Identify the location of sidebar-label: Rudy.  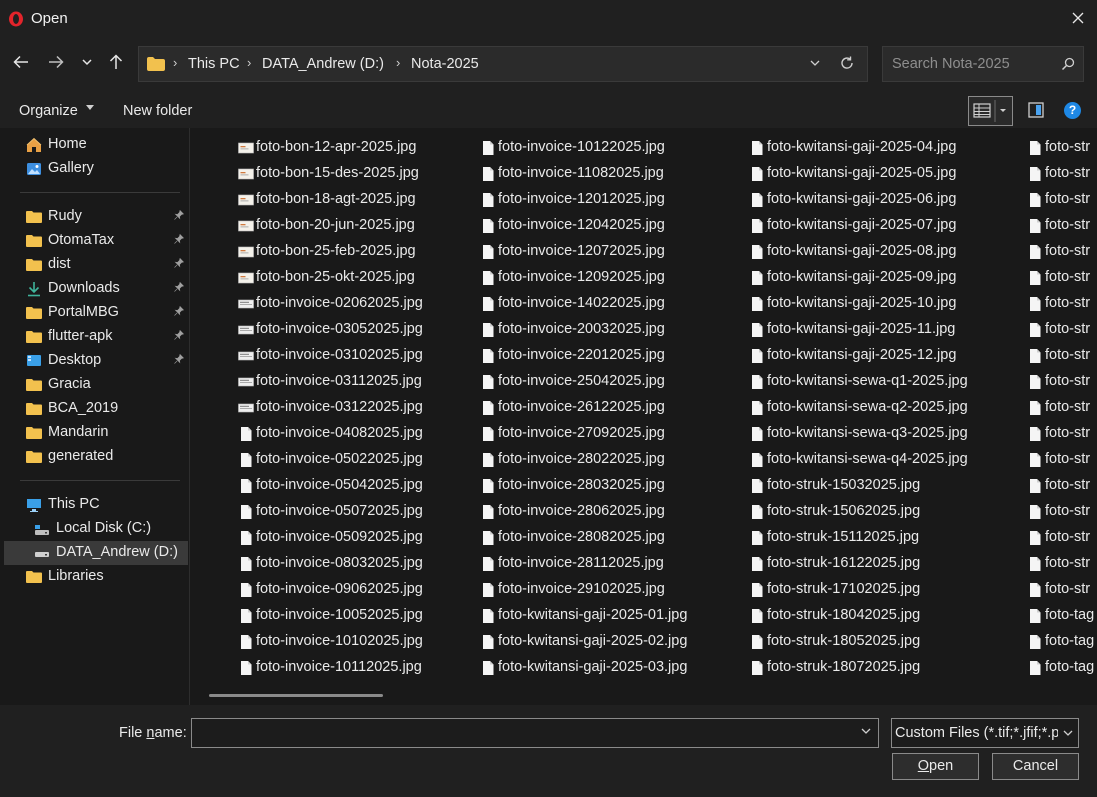
(65, 216).